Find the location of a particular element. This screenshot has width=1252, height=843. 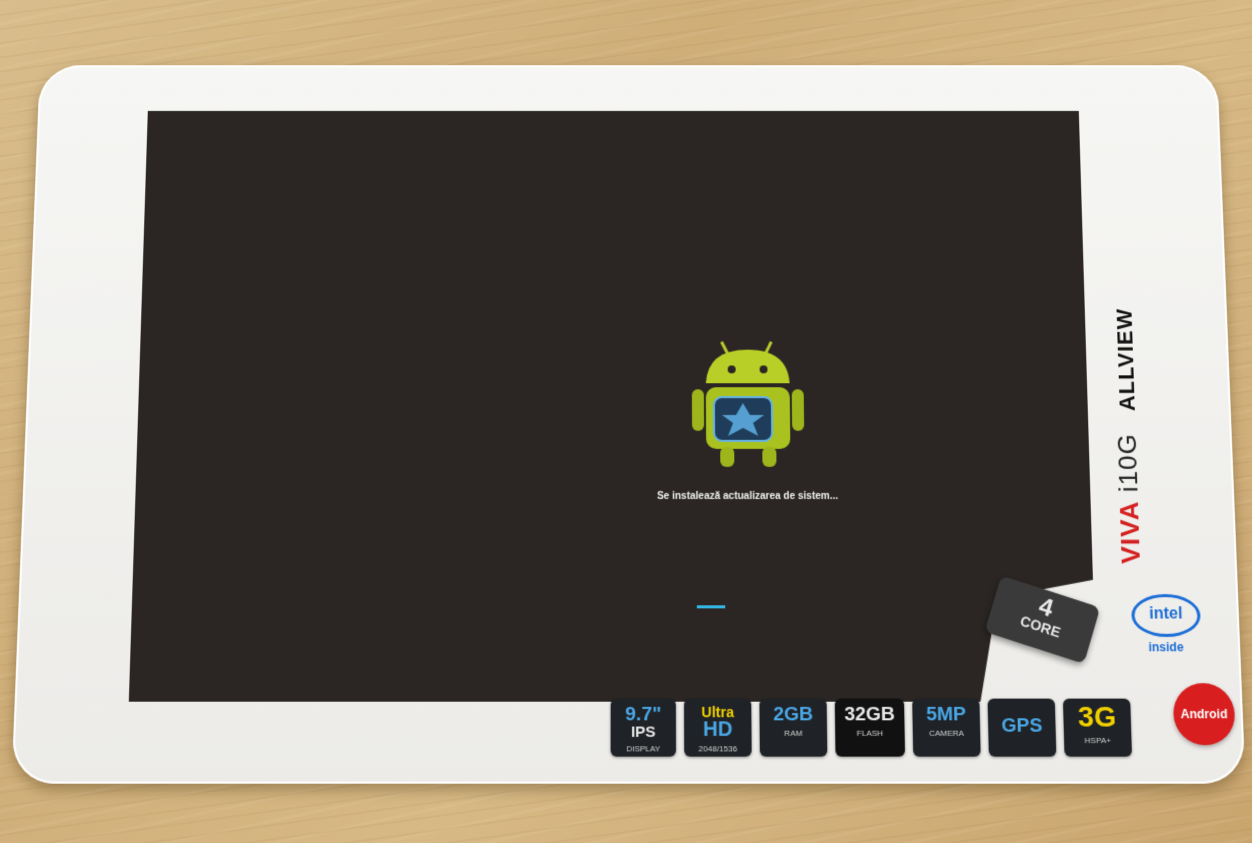

intel-logo: intel is located at coordinates (1166, 615).